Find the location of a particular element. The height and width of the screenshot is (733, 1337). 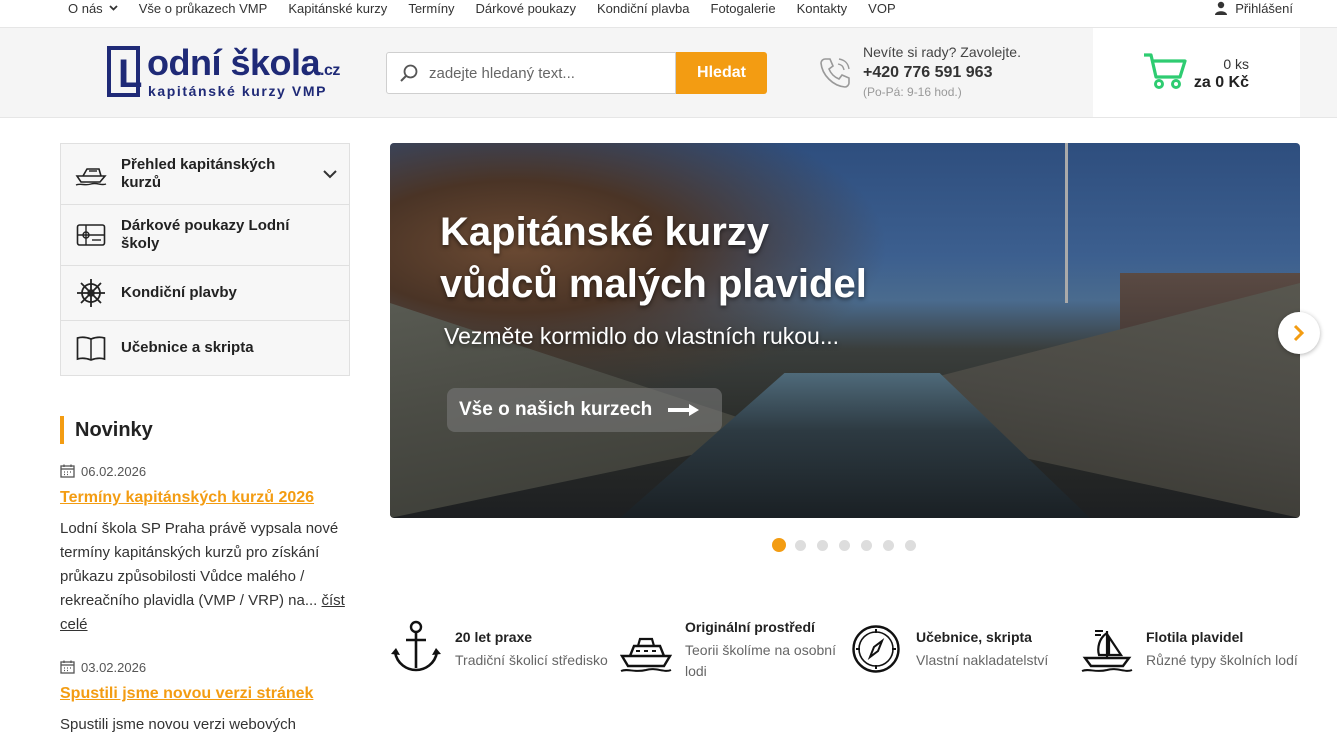

menu-item-darkove-poukazy: Dárkové poukazy Lodní školy is located at coordinates (205, 235).